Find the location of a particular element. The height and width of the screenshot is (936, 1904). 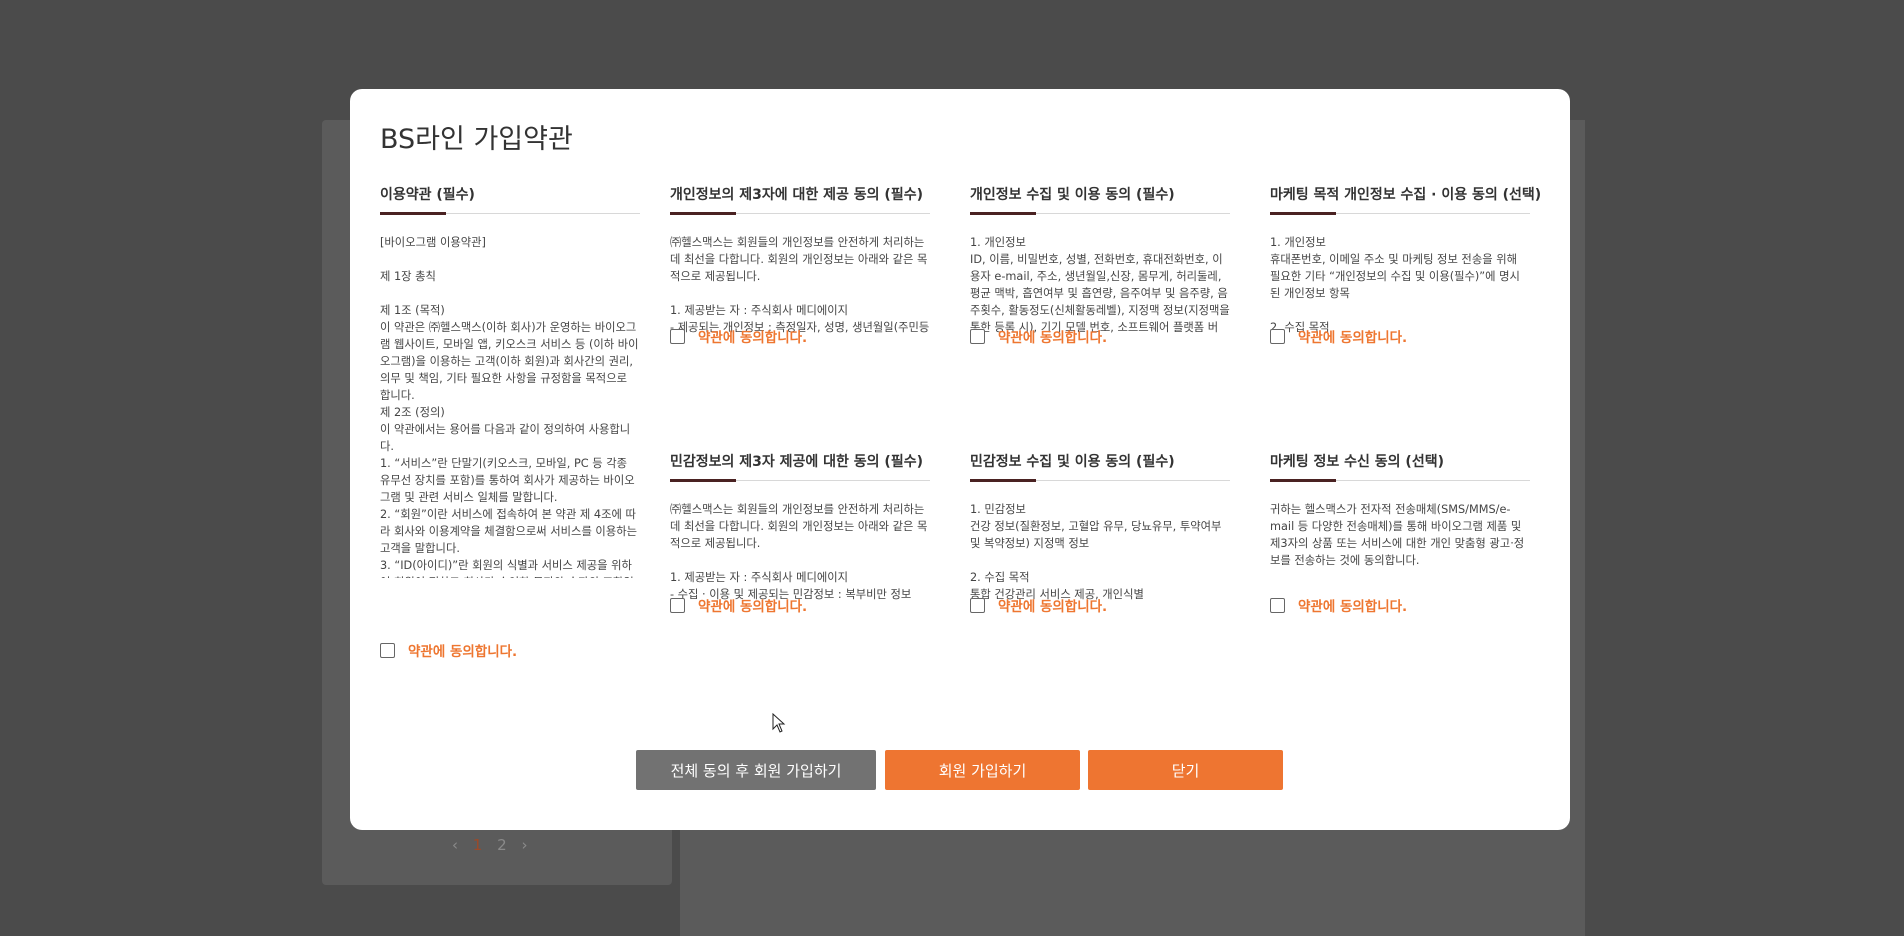

agree-checkbox-third-party-personal: 약관에 동의합니다. is located at coordinates (738, 336).